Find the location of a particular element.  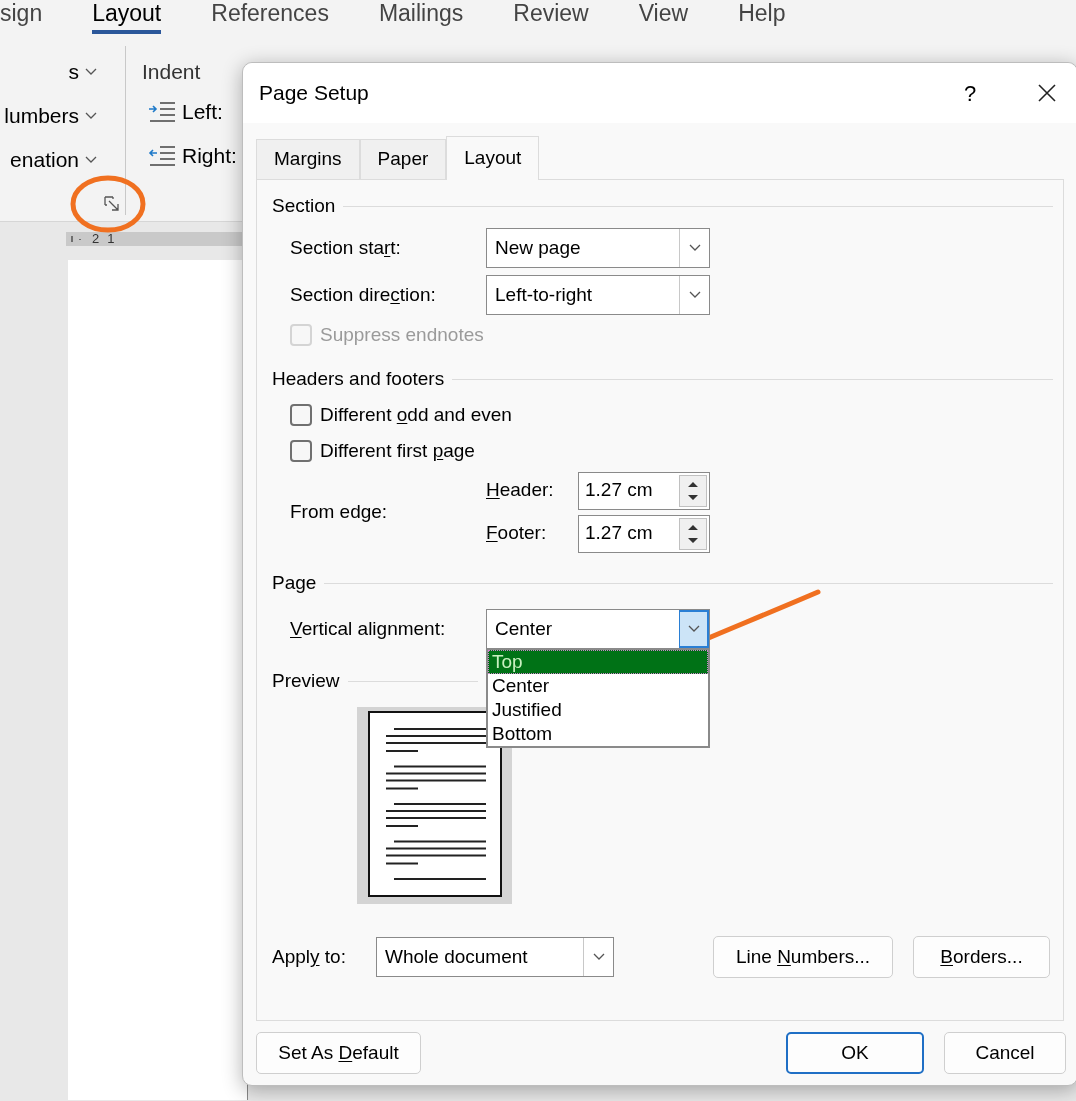

dialog-button: OK is located at coordinates (855, 1053).